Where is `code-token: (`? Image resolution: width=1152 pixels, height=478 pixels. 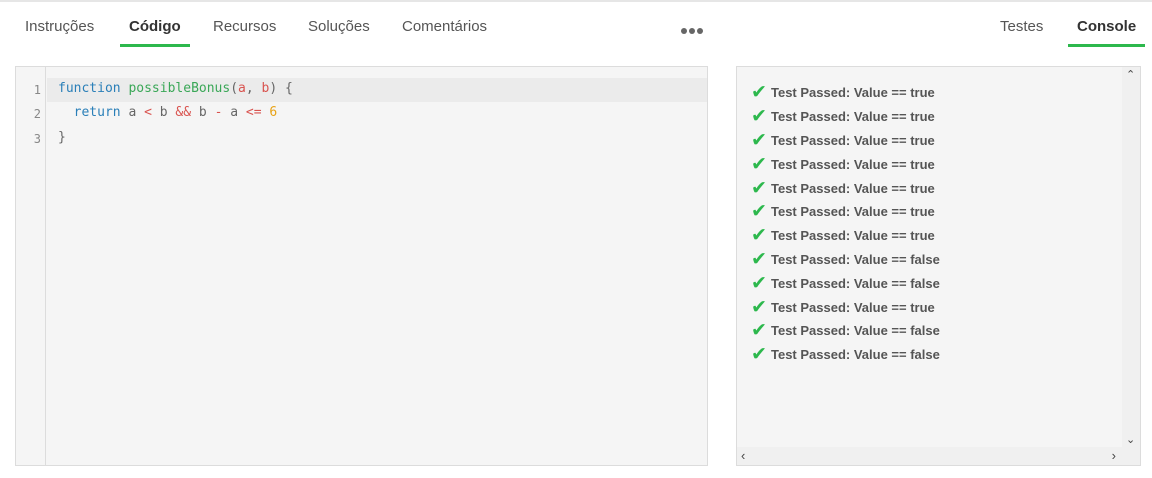
code-token: ( is located at coordinates (234, 88).